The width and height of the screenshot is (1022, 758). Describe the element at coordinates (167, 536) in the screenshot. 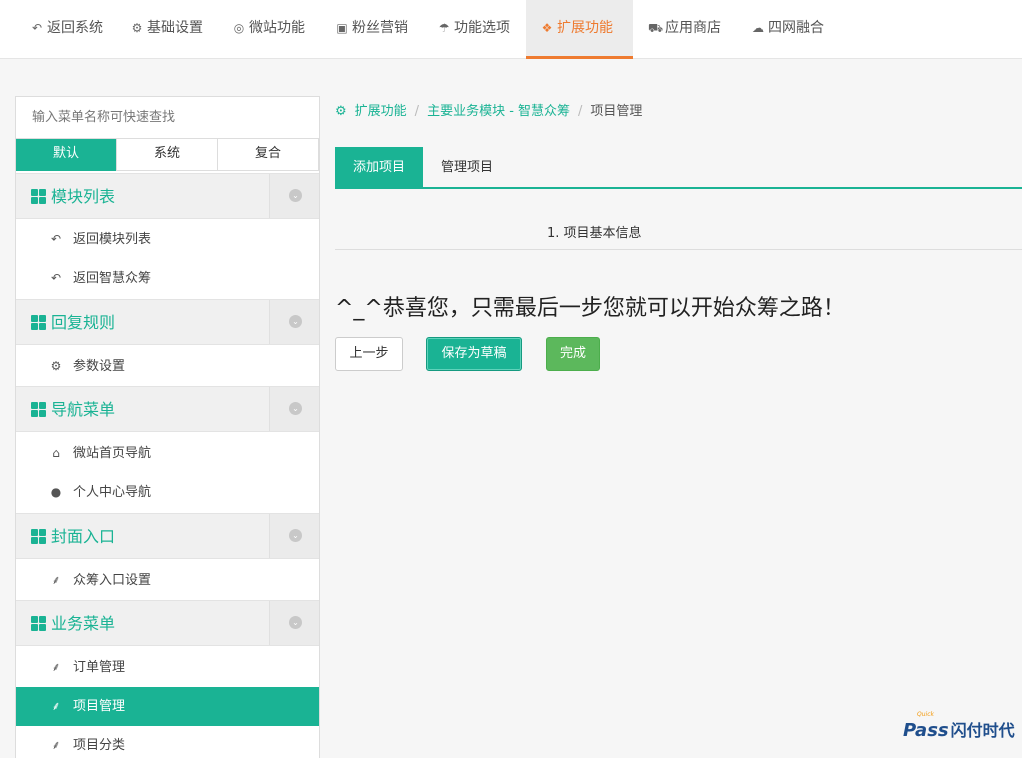

I see `group-cover-entry: 封面入口 ⌄` at that location.